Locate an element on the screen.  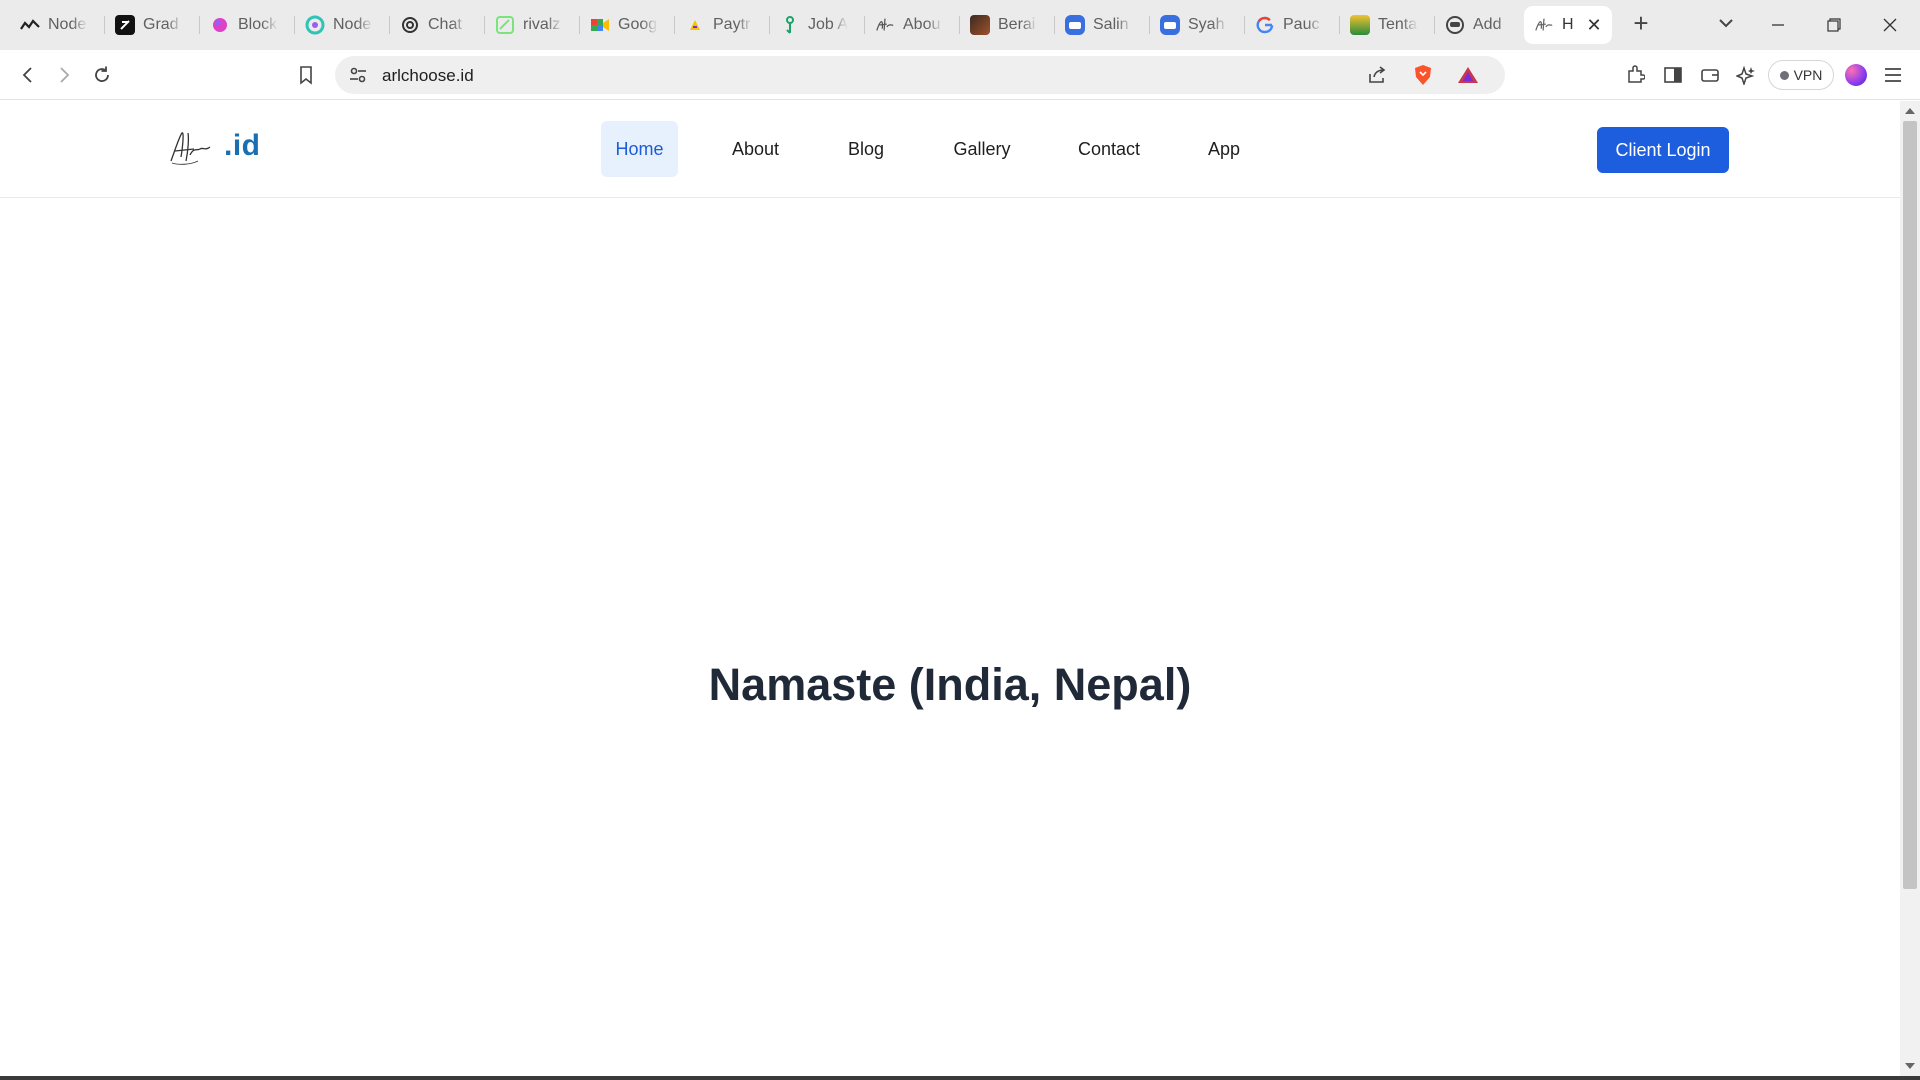
browser-tab: Abou is located at coordinates (912, 25).